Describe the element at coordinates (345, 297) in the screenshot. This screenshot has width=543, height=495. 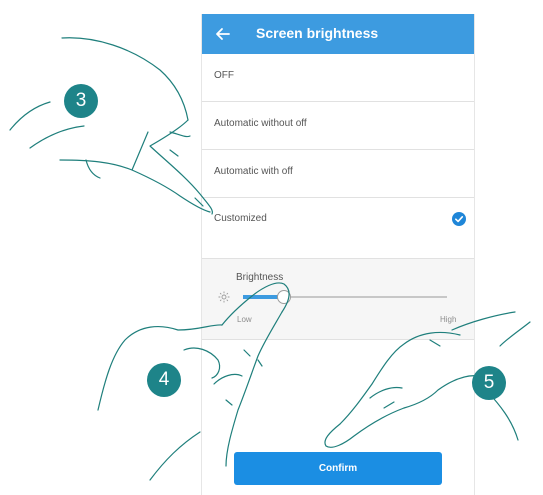
I see `brightness-slider` at that location.